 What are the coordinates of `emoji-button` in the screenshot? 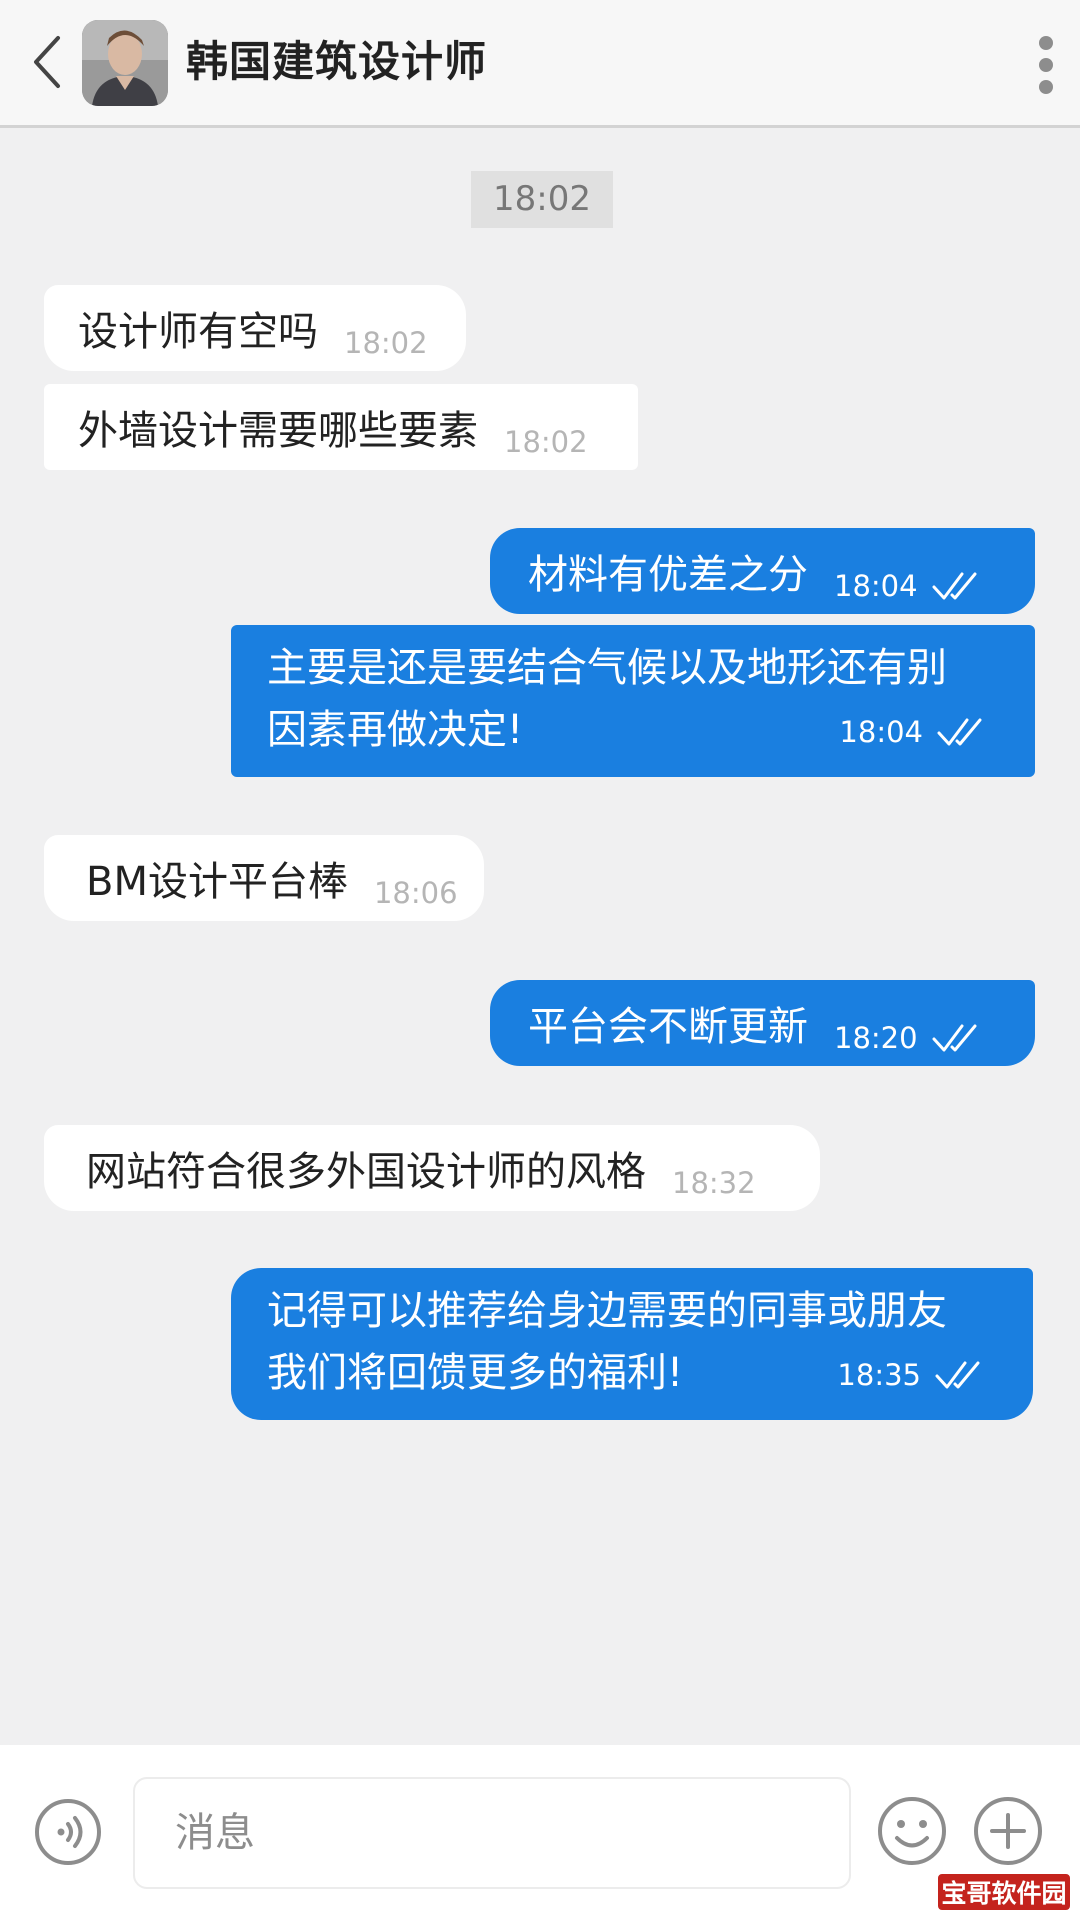 It's located at (912, 1831).